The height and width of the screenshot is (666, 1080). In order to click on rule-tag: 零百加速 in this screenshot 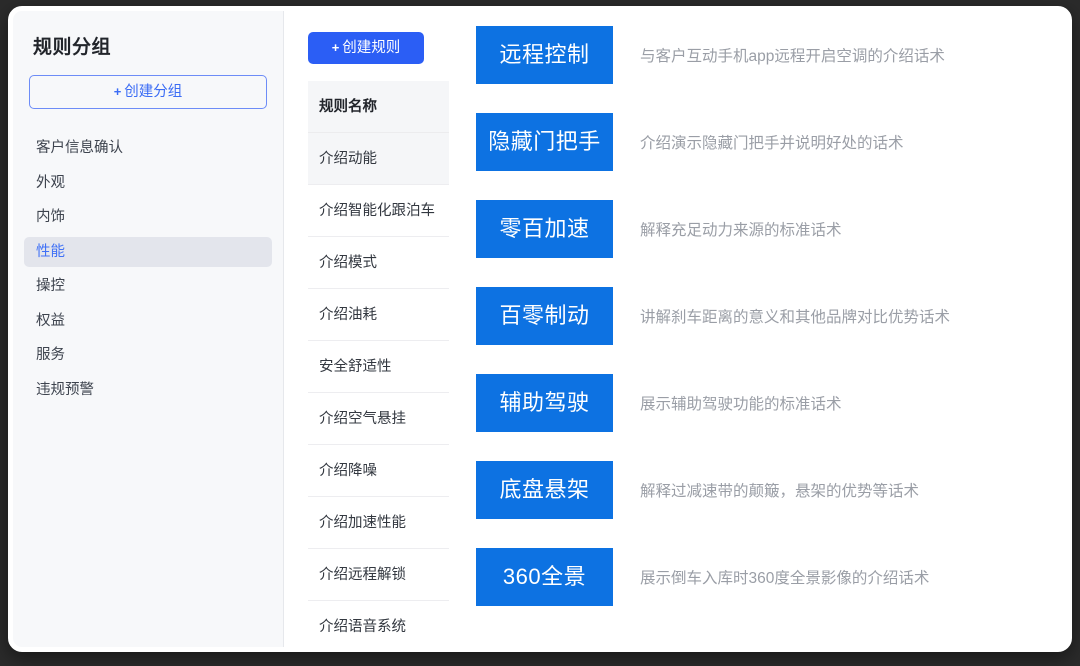, I will do `click(544, 228)`.